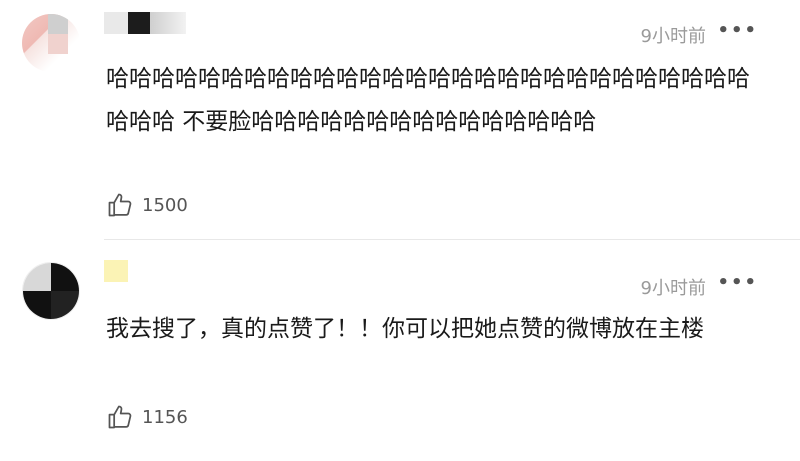 Image resolution: width=800 pixels, height=461 pixels. I want to click on like-button: 1500, so click(147, 205).